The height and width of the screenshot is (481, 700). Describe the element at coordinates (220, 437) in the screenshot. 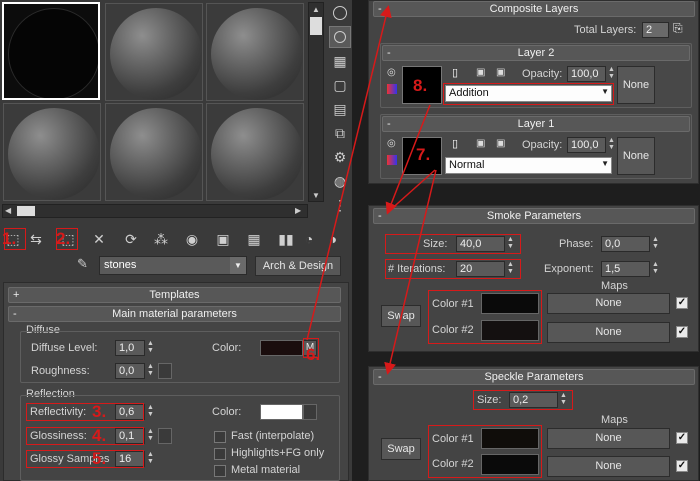

I see `fast-interpolate-checkbox` at that location.